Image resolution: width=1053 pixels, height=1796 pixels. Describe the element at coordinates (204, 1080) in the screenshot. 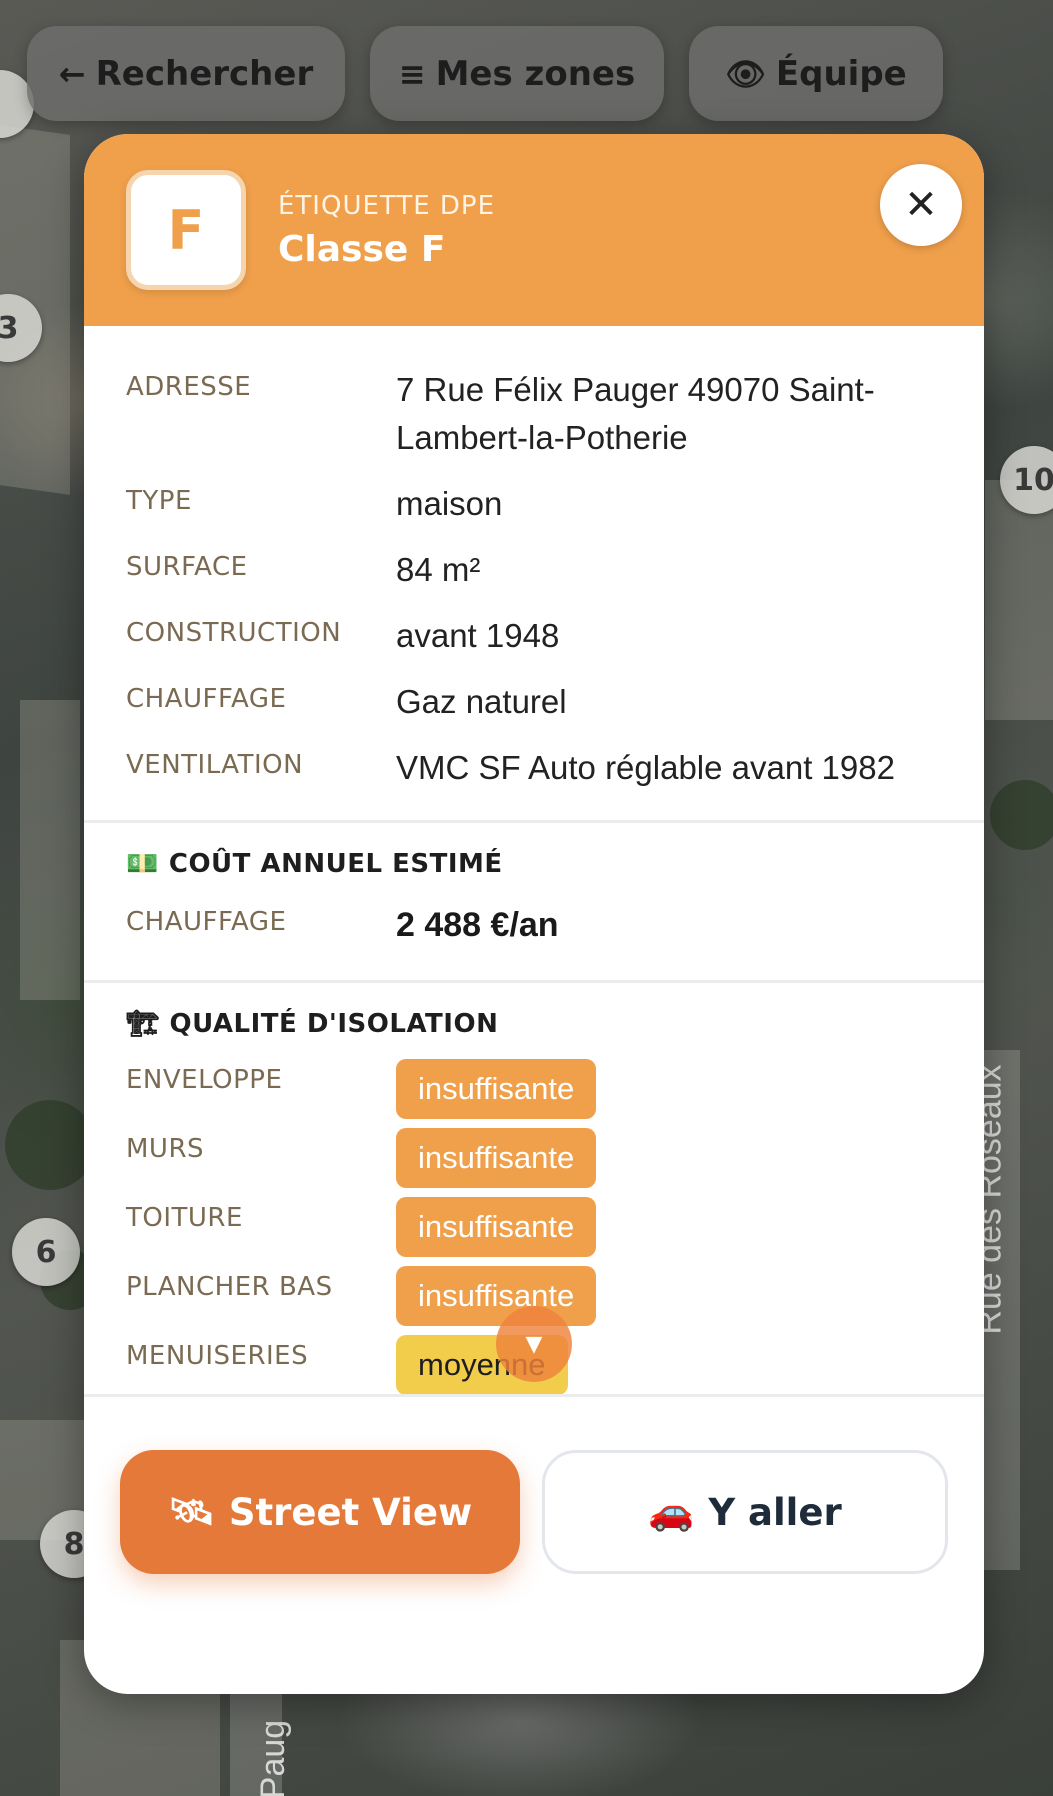

I see `insulation-label: ENVELOPPE` at that location.